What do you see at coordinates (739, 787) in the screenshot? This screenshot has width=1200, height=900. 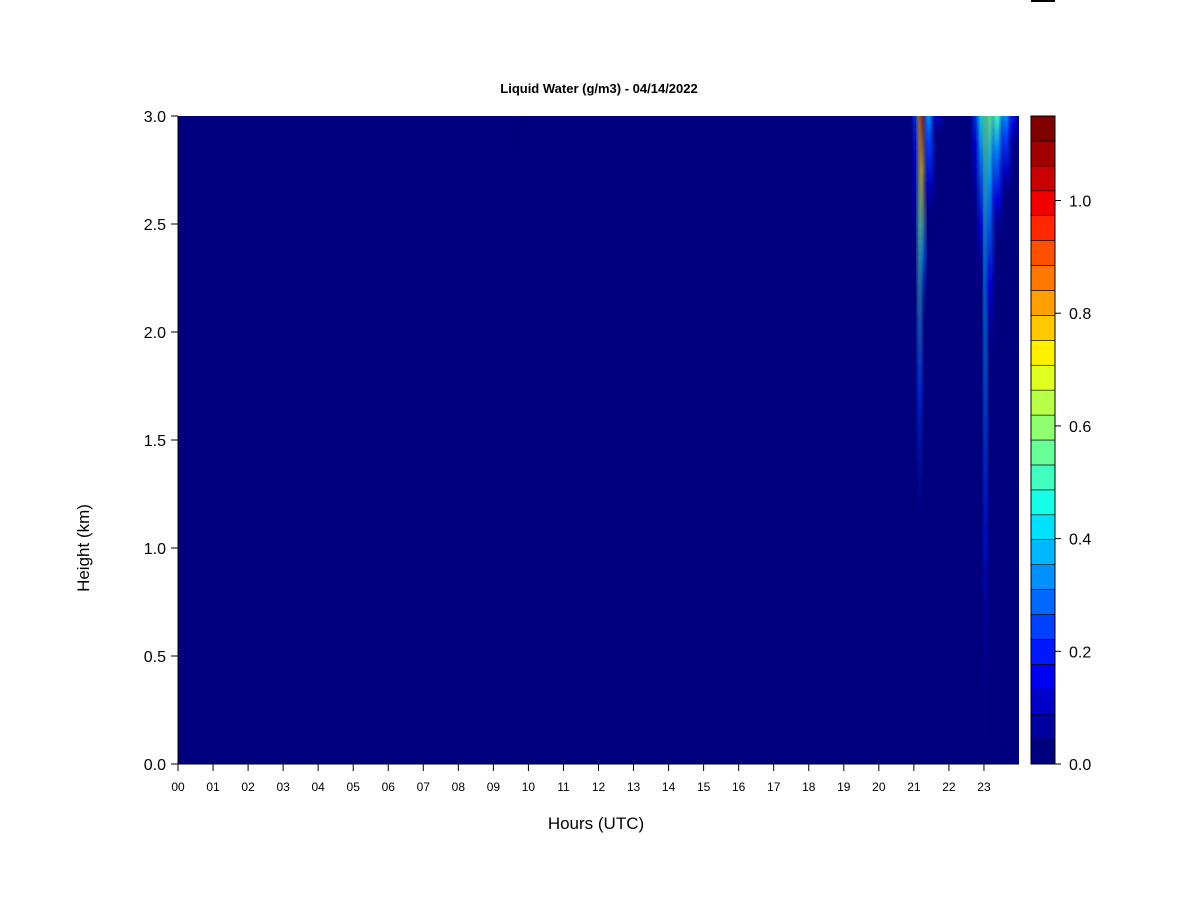 I see `x-tick-label: 16` at bounding box center [739, 787].